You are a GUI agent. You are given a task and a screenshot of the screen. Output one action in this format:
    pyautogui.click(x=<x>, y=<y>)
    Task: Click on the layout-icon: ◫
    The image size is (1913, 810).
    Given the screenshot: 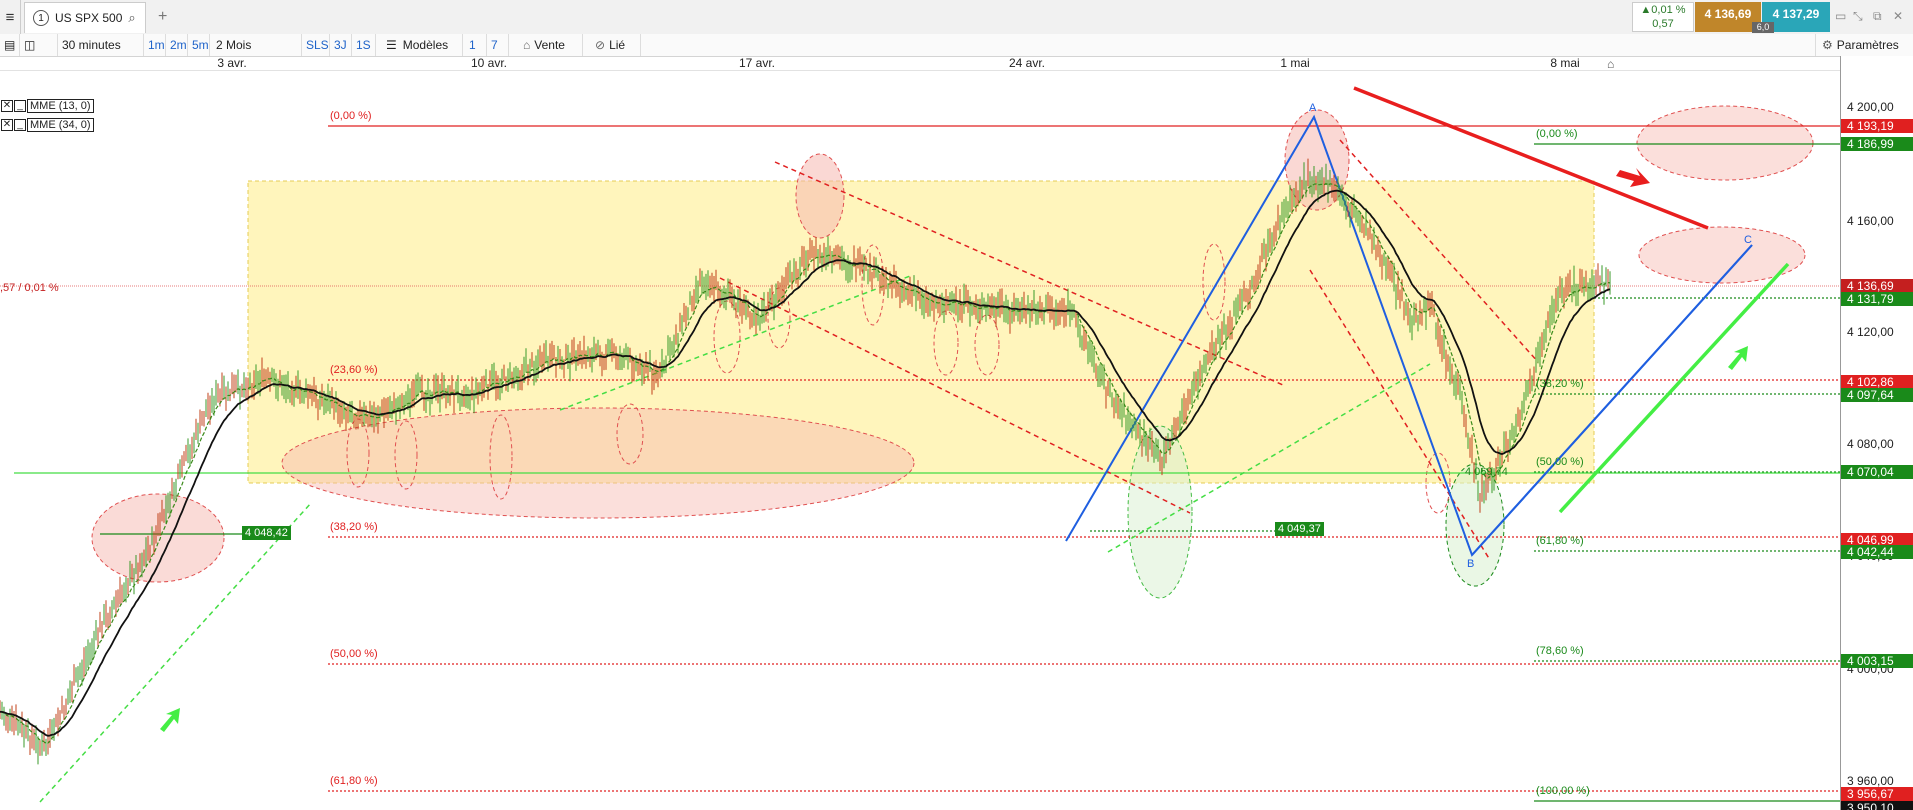 What is the action you would take?
    pyautogui.click(x=39, y=45)
    